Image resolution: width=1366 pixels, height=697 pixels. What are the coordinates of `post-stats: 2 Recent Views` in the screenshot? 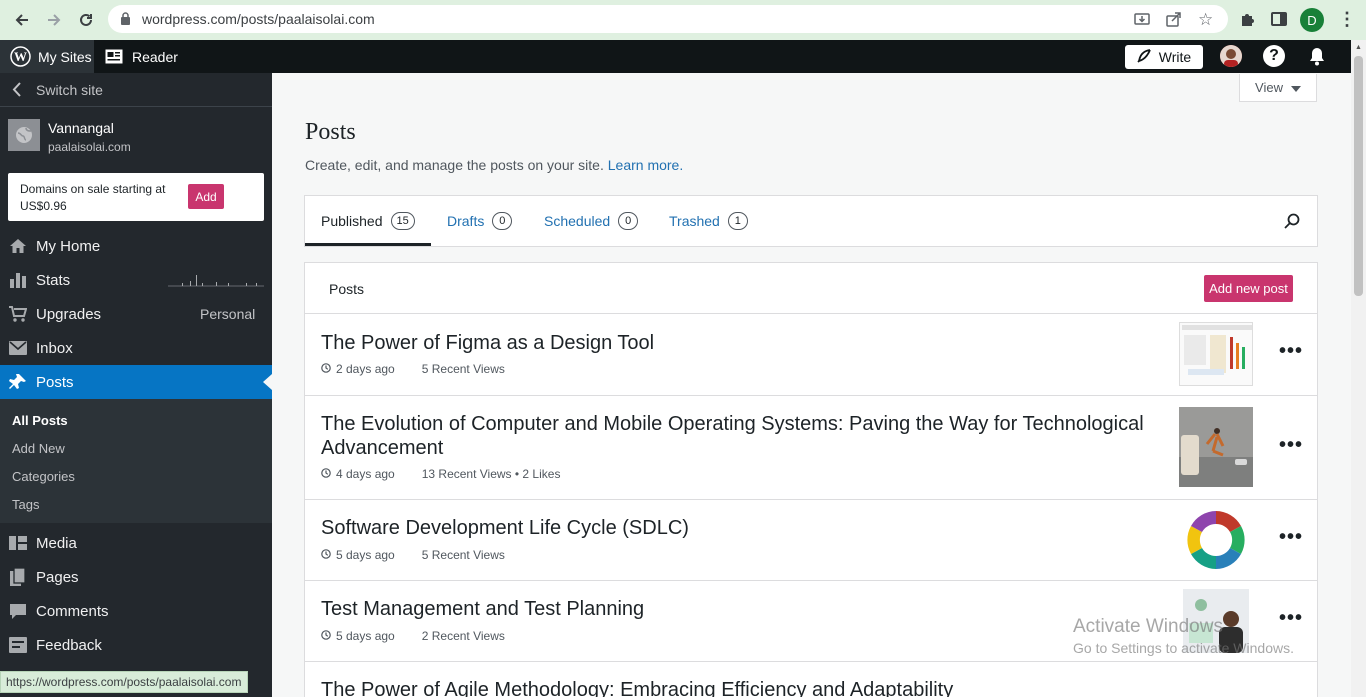 It's located at (463, 636).